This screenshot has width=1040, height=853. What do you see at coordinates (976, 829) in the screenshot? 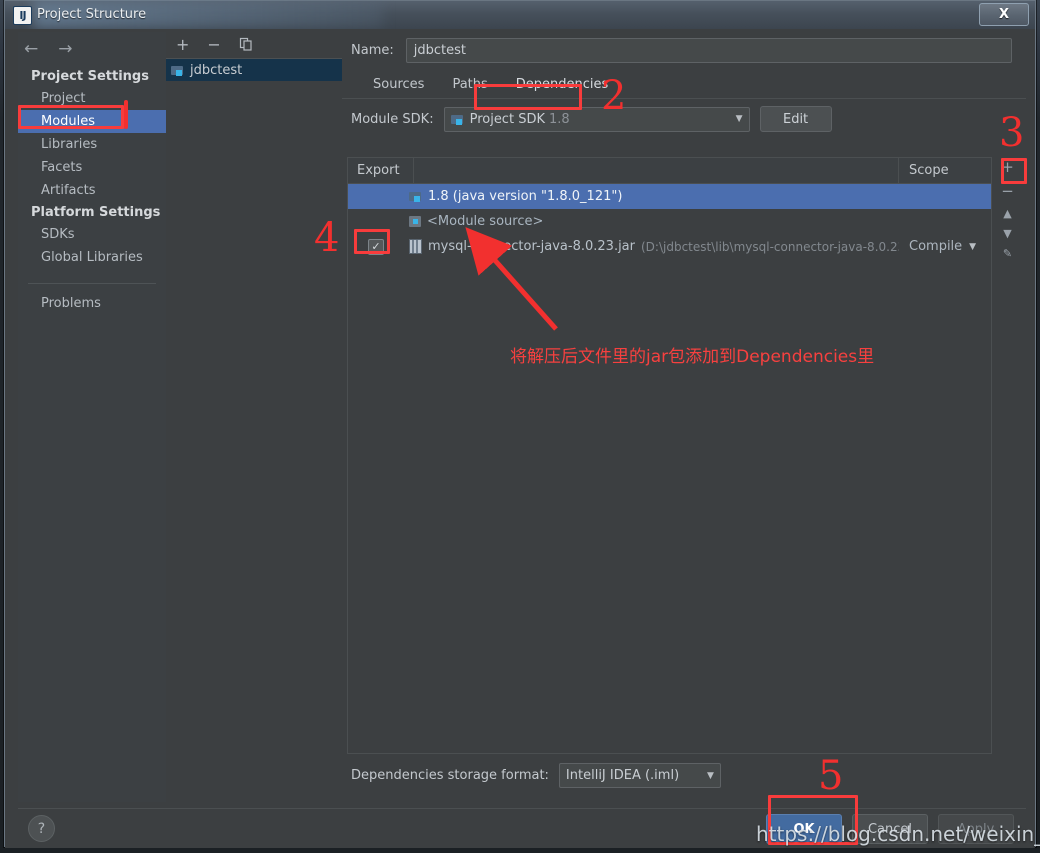
I see `apply-button: Apply` at bounding box center [976, 829].